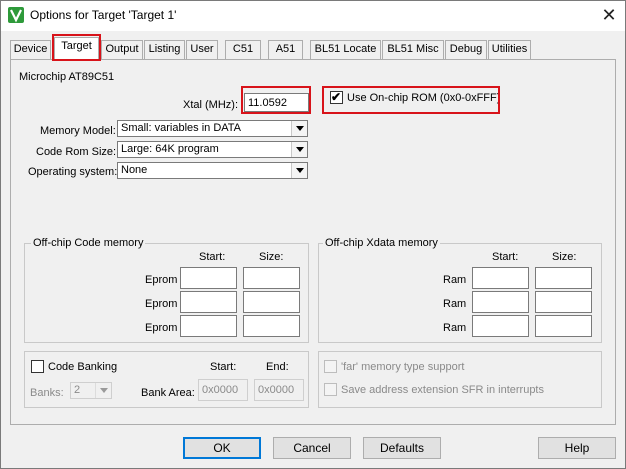 The image size is (626, 469). Describe the element at coordinates (243, 49) in the screenshot. I see `tab-c51: C51` at that location.